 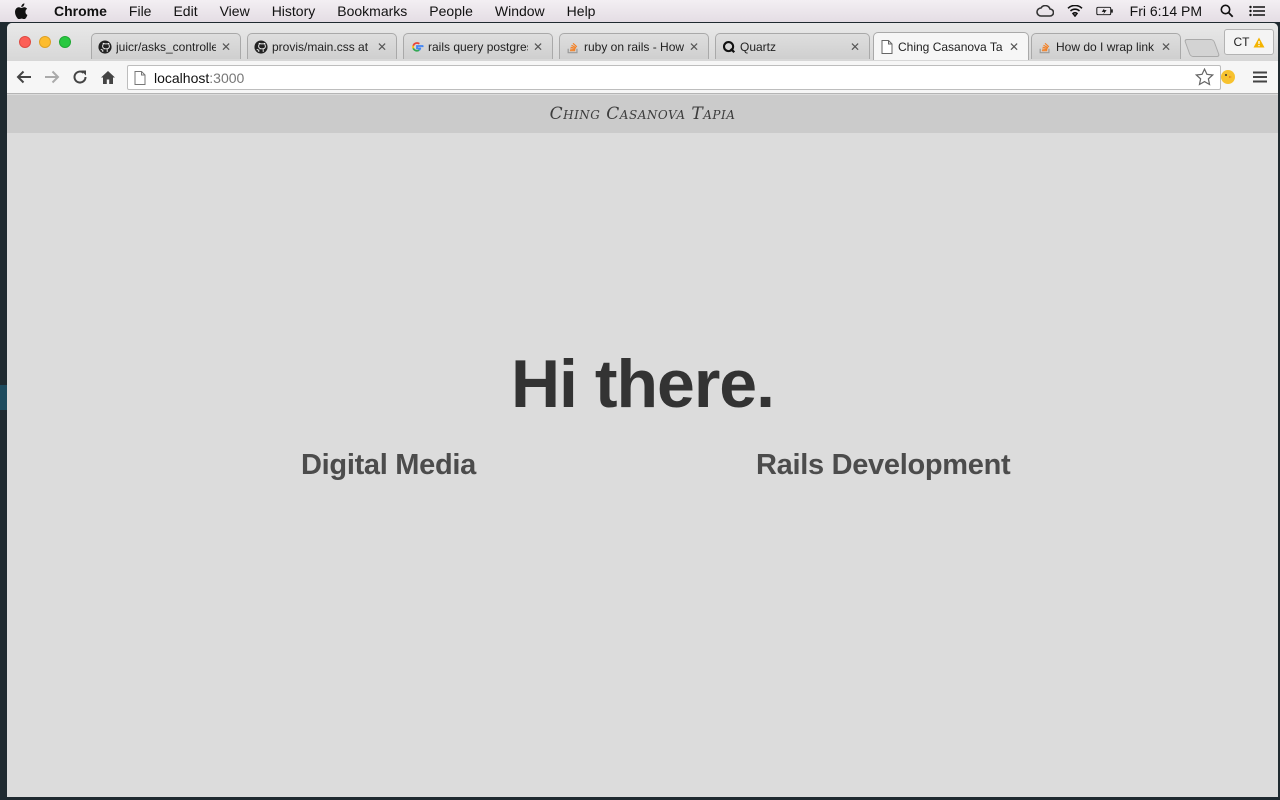 I want to click on spotlight-search-icon, so click(x=1227, y=11).